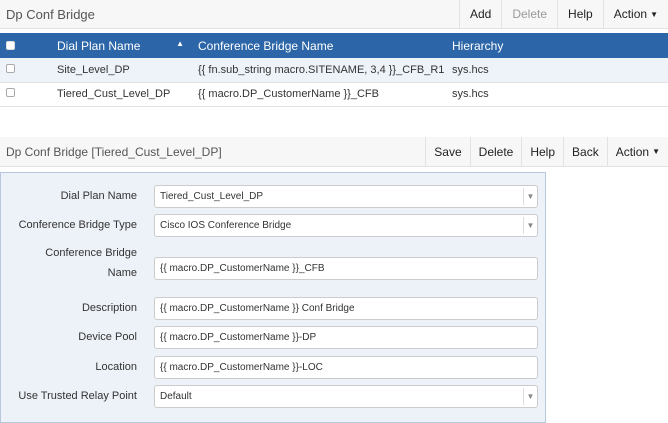  I want to click on field-label: Conference Bridge Name, so click(91, 263).